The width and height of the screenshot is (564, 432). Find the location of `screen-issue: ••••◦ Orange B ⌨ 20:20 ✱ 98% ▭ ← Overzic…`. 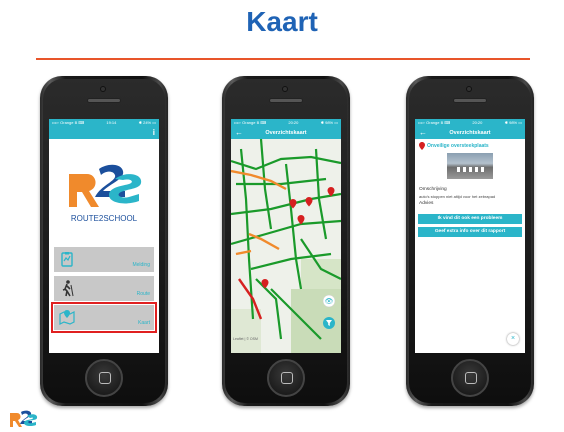

screen-issue: ••••◦ Orange B ⌨ 20:20 ✱ 98% ▭ ← Overzic… is located at coordinates (470, 236).